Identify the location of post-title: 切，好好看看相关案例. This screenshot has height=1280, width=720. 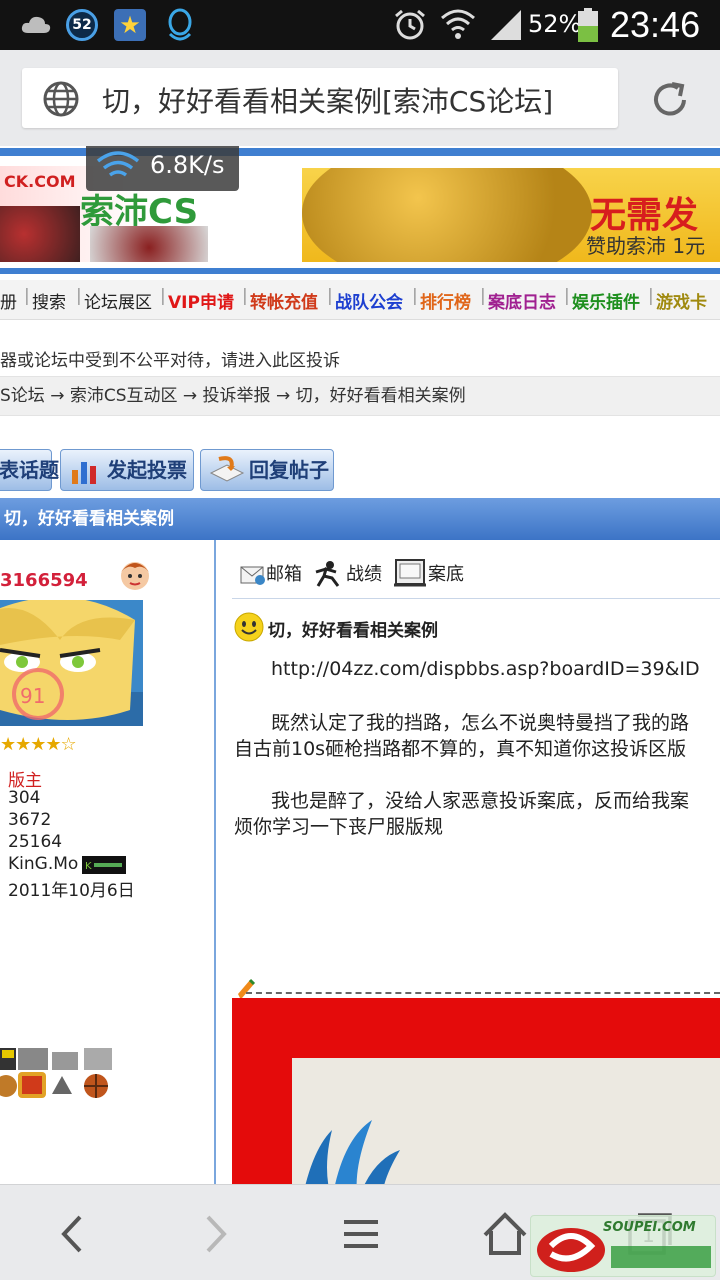
(353, 631).